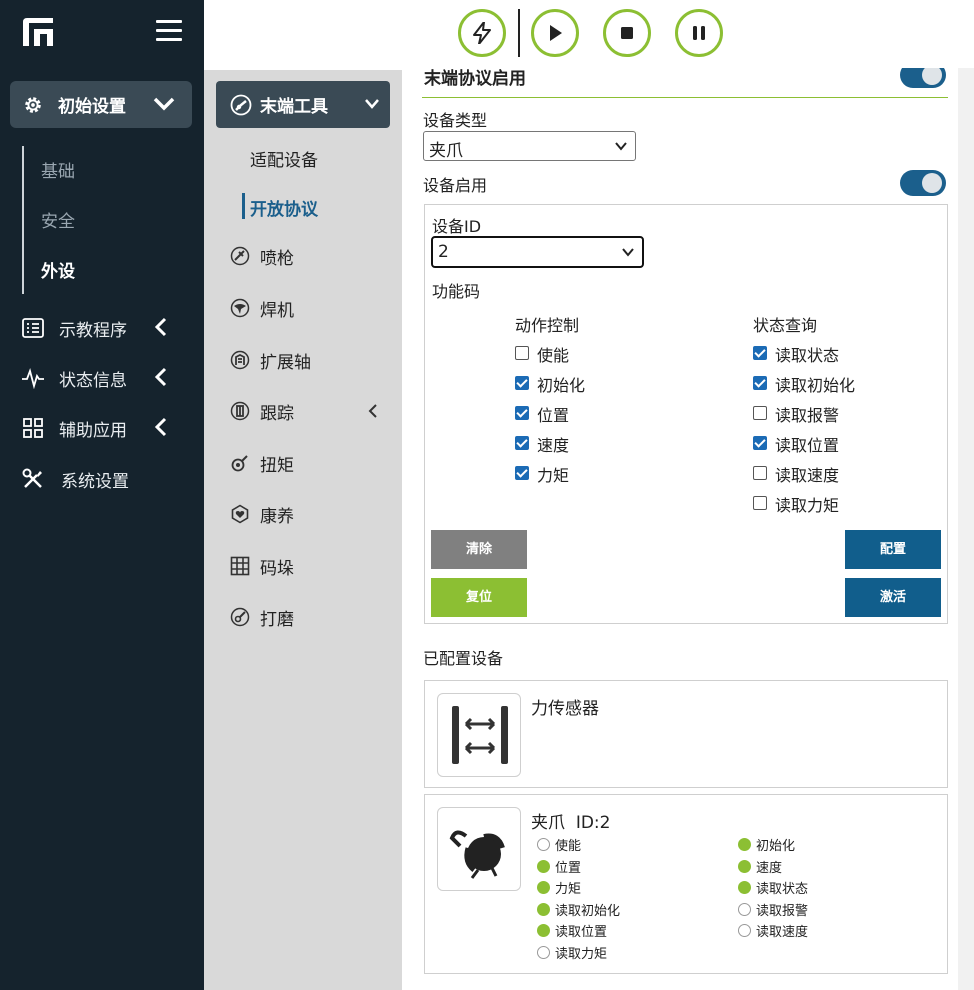 The image size is (974, 990). Describe the element at coordinates (833, 354) in the screenshot. I see `status-checkbox-row: 读取状态` at that location.